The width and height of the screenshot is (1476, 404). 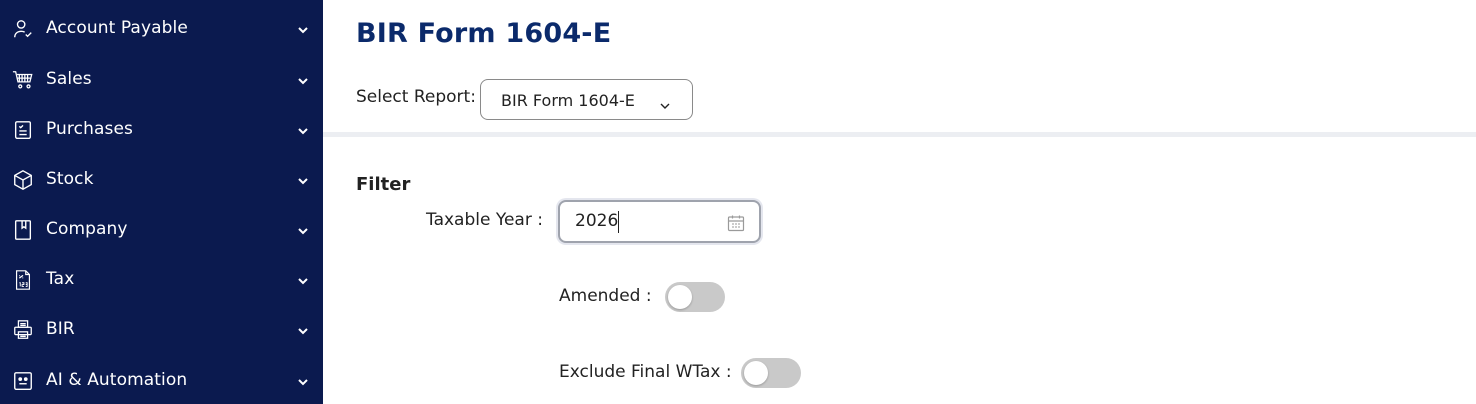 I want to click on sidebar-item-label: Company, so click(x=87, y=229).